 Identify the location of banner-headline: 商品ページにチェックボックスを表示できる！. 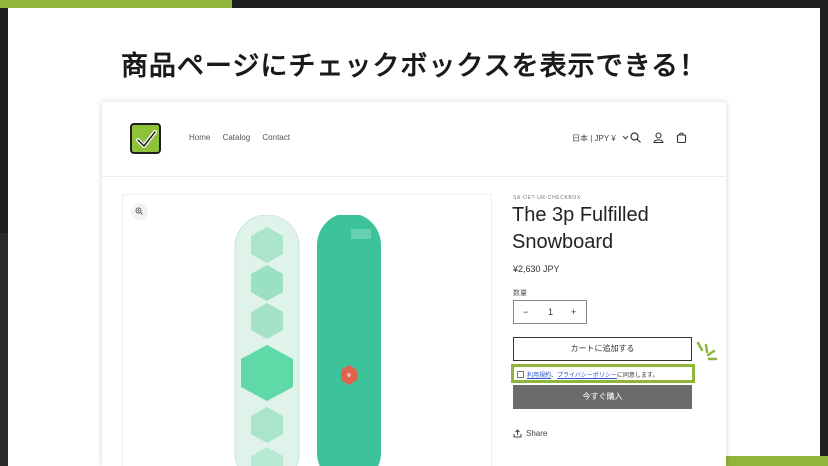
(414, 66).